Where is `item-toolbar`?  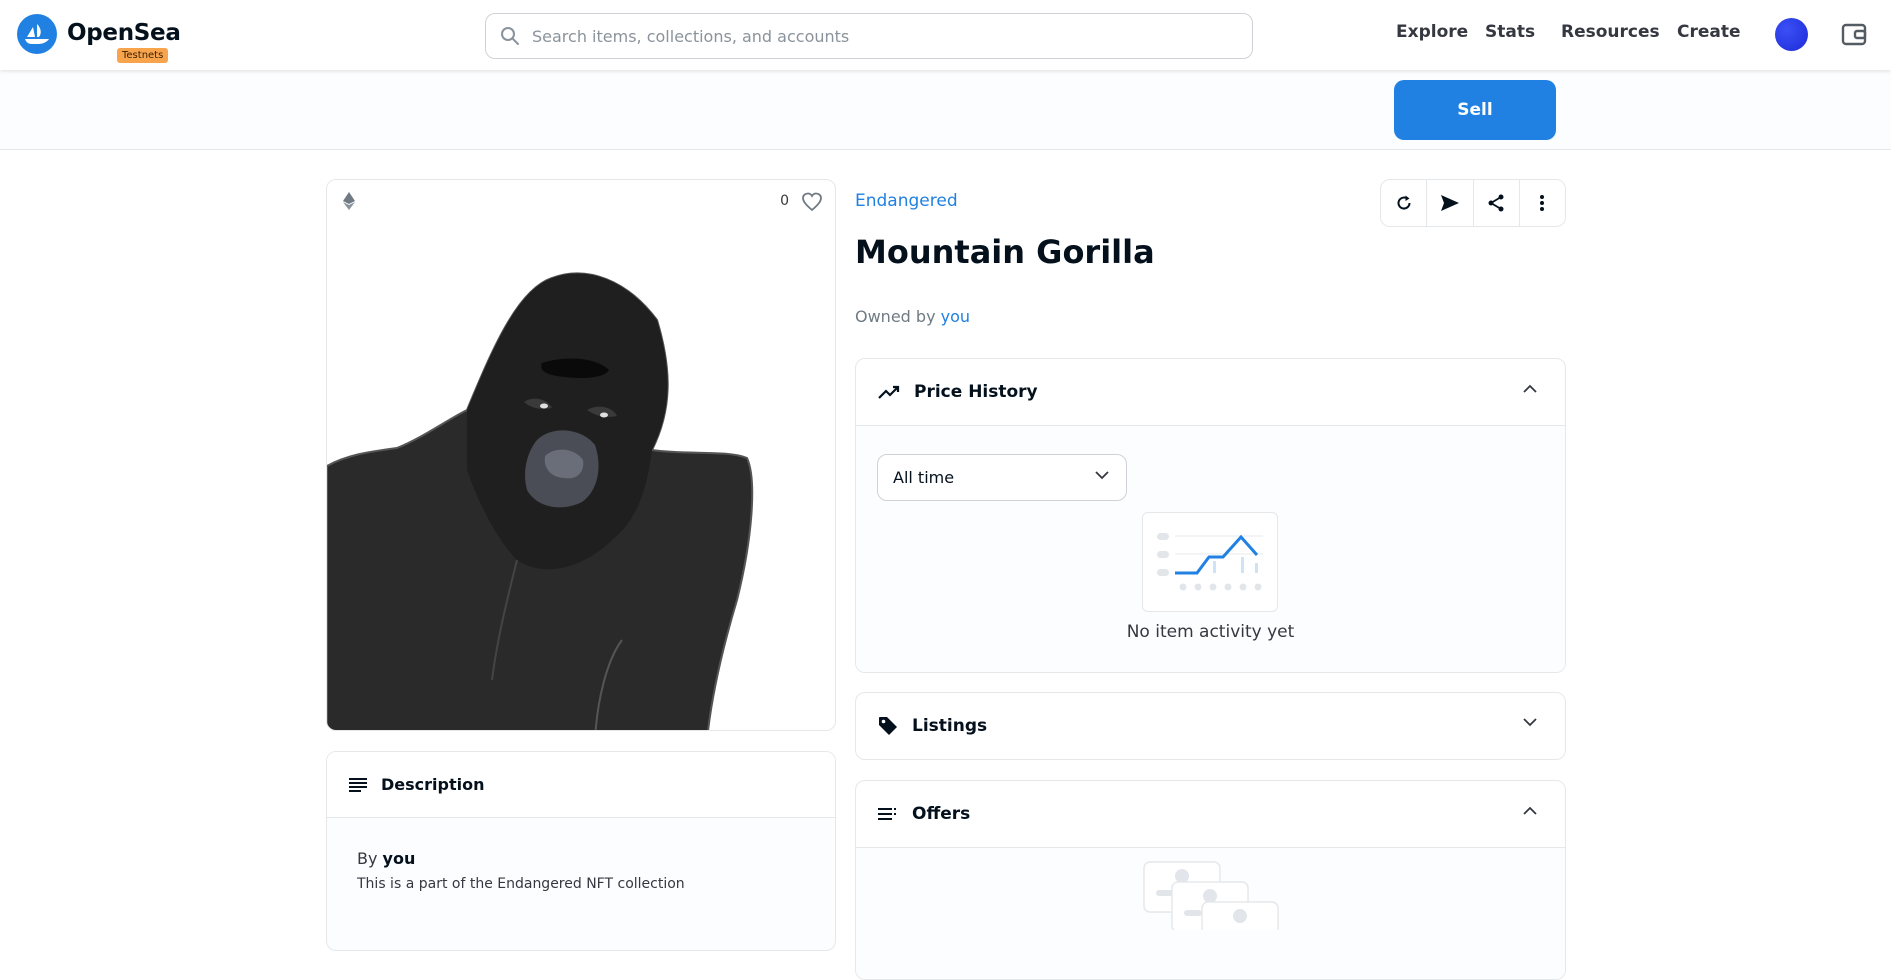 item-toolbar is located at coordinates (1473, 203).